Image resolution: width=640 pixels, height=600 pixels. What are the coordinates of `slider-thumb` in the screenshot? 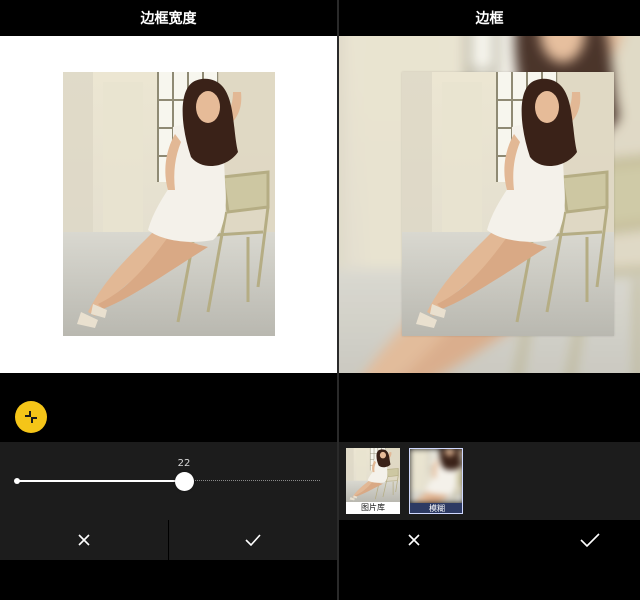 It's located at (184, 481).